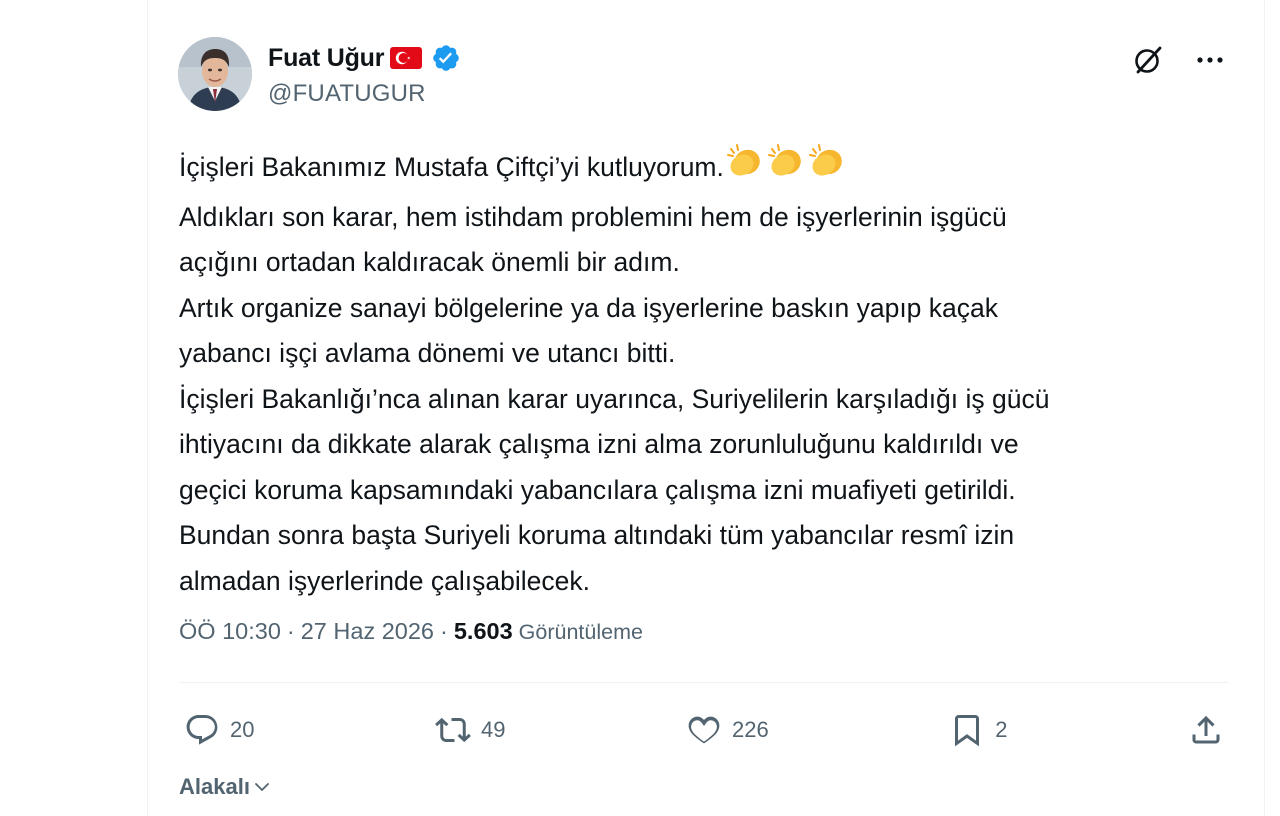 This screenshot has width=1280, height=816. Describe the element at coordinates (750, 729) in the screenshot. I see `like-count: 226` at that location.